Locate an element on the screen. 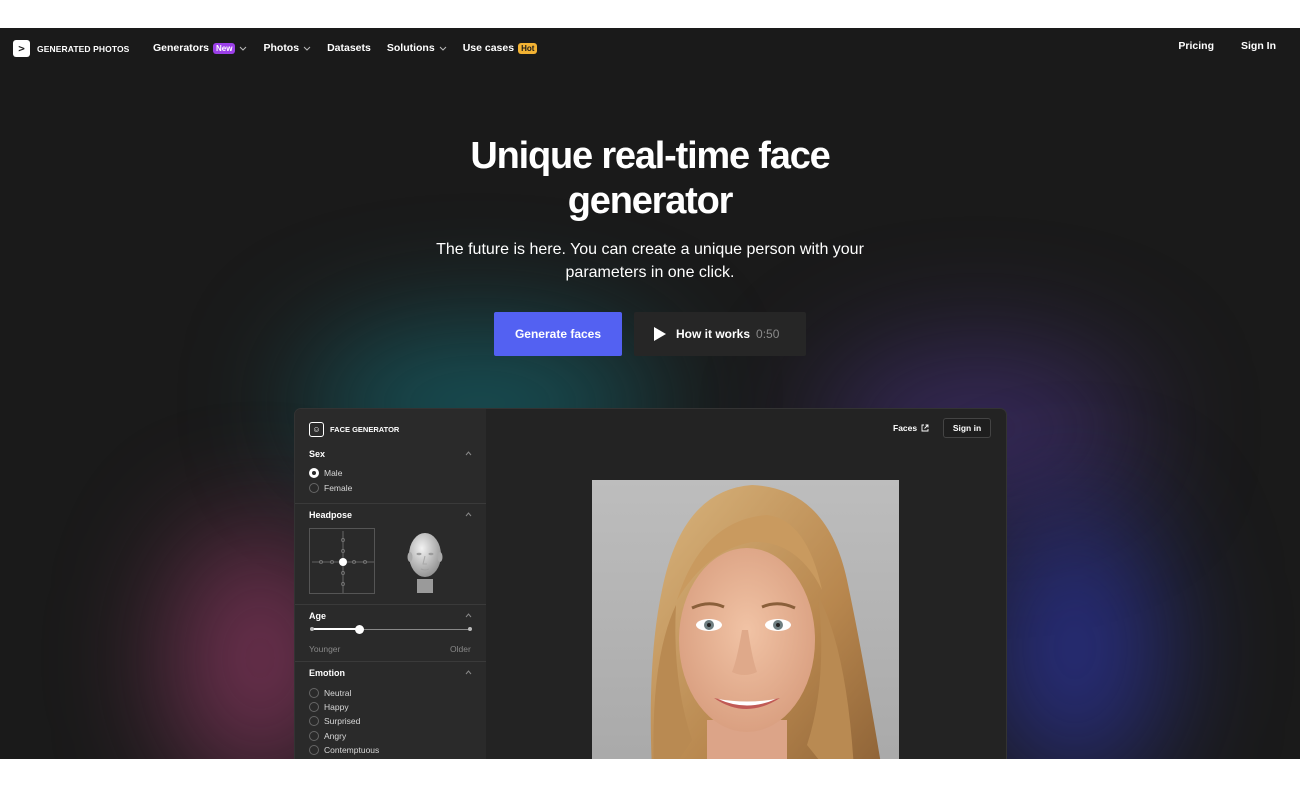 The image size is (1300, 788). sex-option-female: Female is located at coordinates (330, 488).